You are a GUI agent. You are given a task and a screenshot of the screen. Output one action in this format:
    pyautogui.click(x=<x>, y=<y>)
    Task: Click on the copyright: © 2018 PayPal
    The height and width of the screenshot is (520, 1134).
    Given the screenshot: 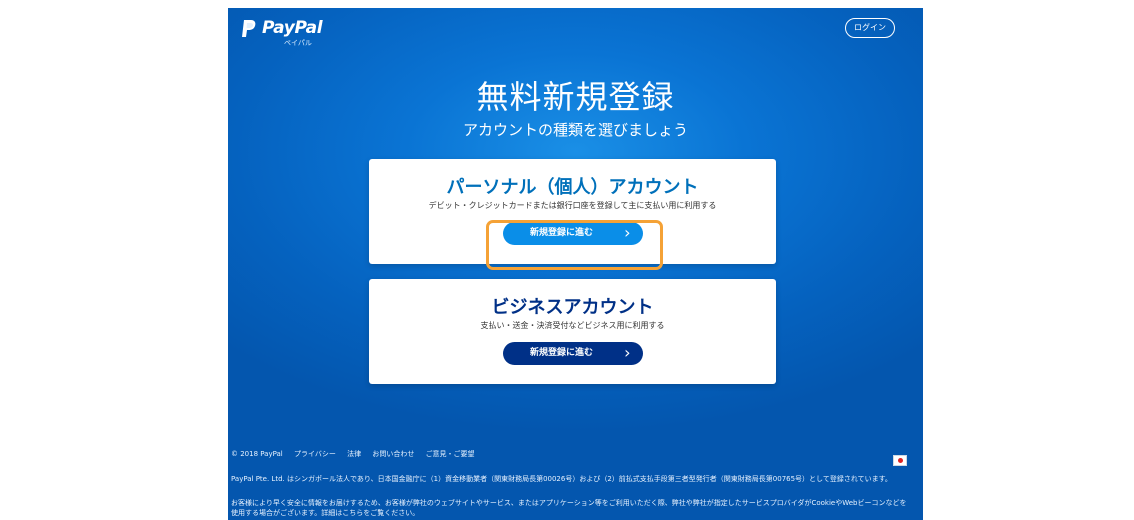 What is the action you would take?
    pyautogui.click(x=257, y=454)
    